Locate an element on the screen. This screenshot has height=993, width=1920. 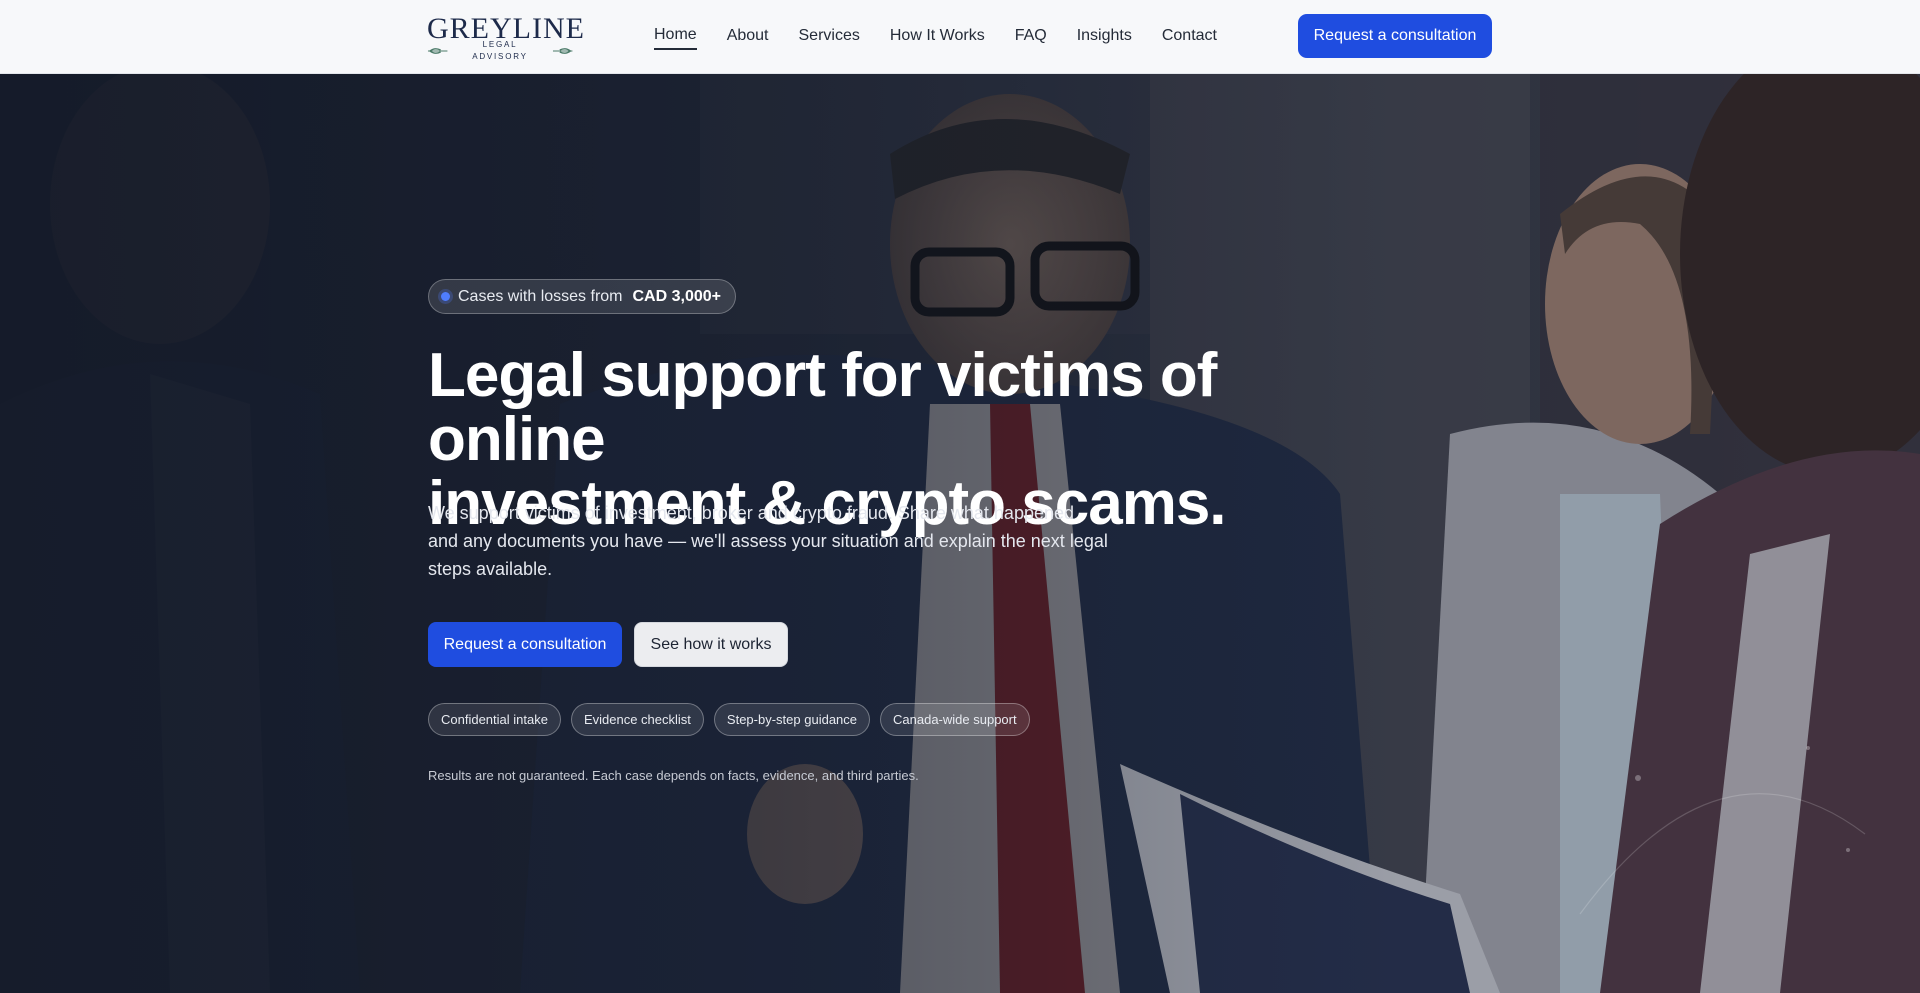
nav-contact: Contact is located at coordinates (1189, 37).